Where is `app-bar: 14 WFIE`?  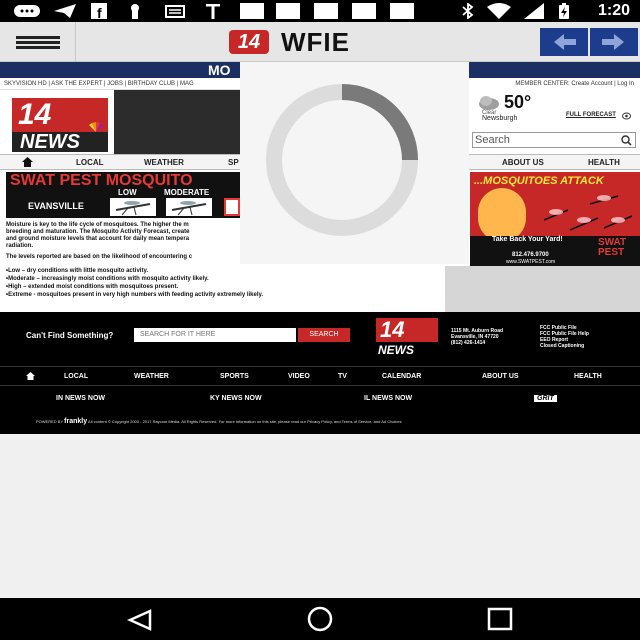
app-bar: 14 WFIE is located at coordinates (320, 42).